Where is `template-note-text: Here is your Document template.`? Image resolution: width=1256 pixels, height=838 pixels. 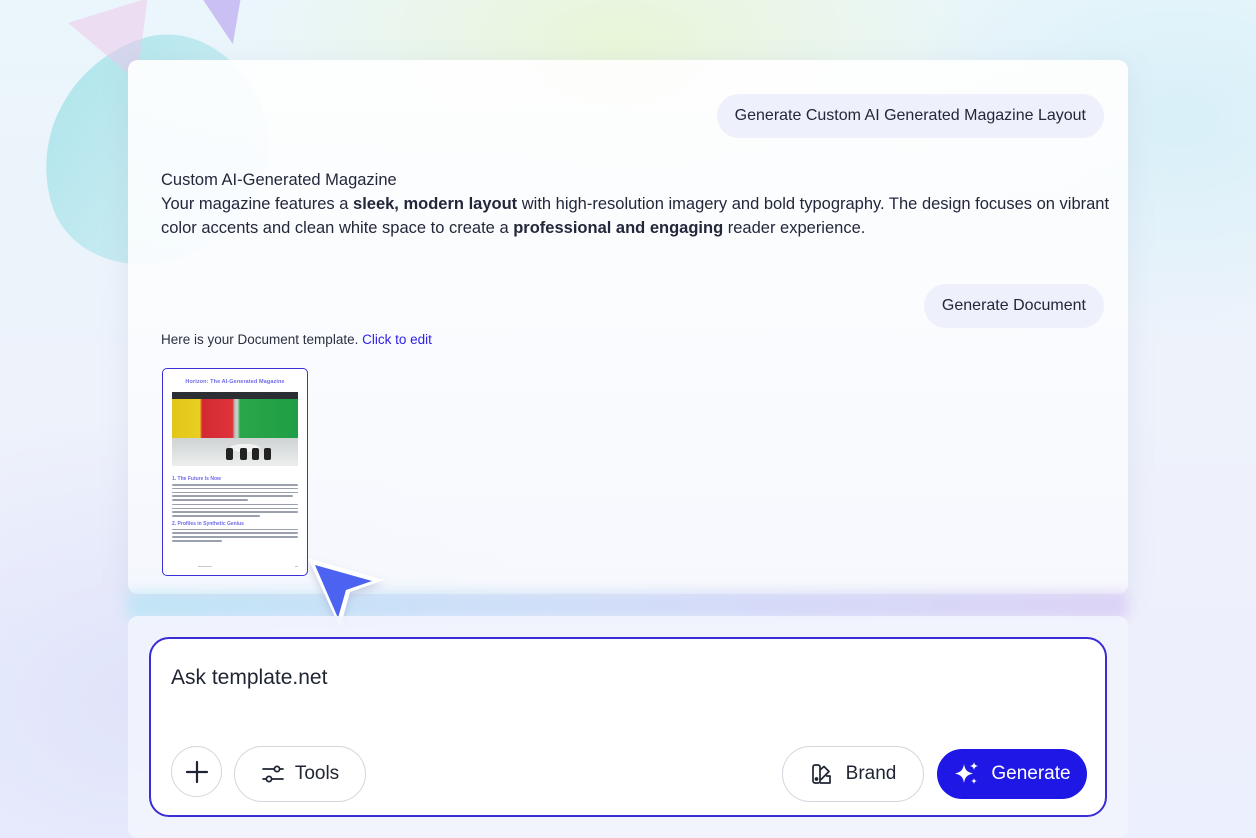
template-note-text: Here is your Document template. is located at coordinates (262, 339).